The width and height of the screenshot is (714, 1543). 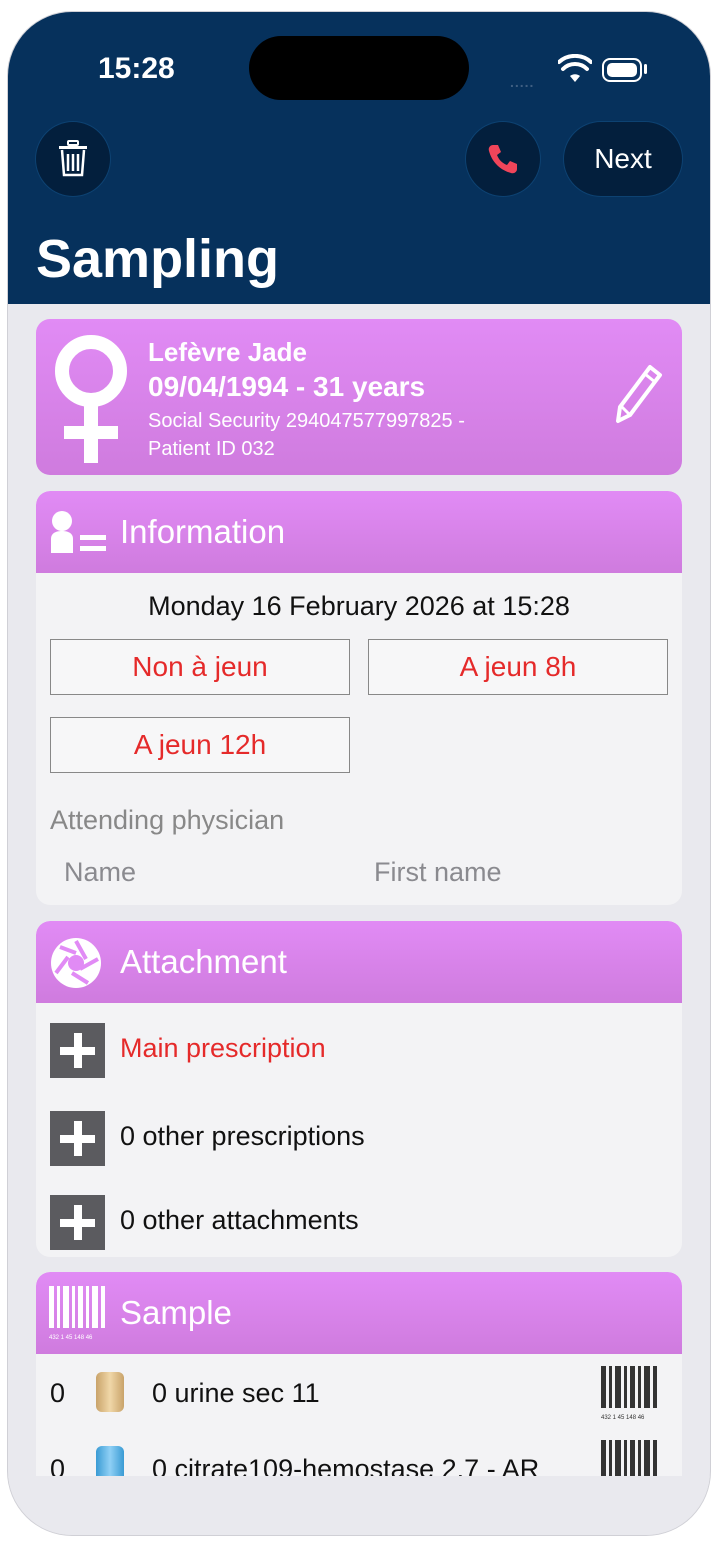 What do you see at coordinates (623, 159) in the screenshot?
I see `next-button: Next` at bounding box center [623, 159].